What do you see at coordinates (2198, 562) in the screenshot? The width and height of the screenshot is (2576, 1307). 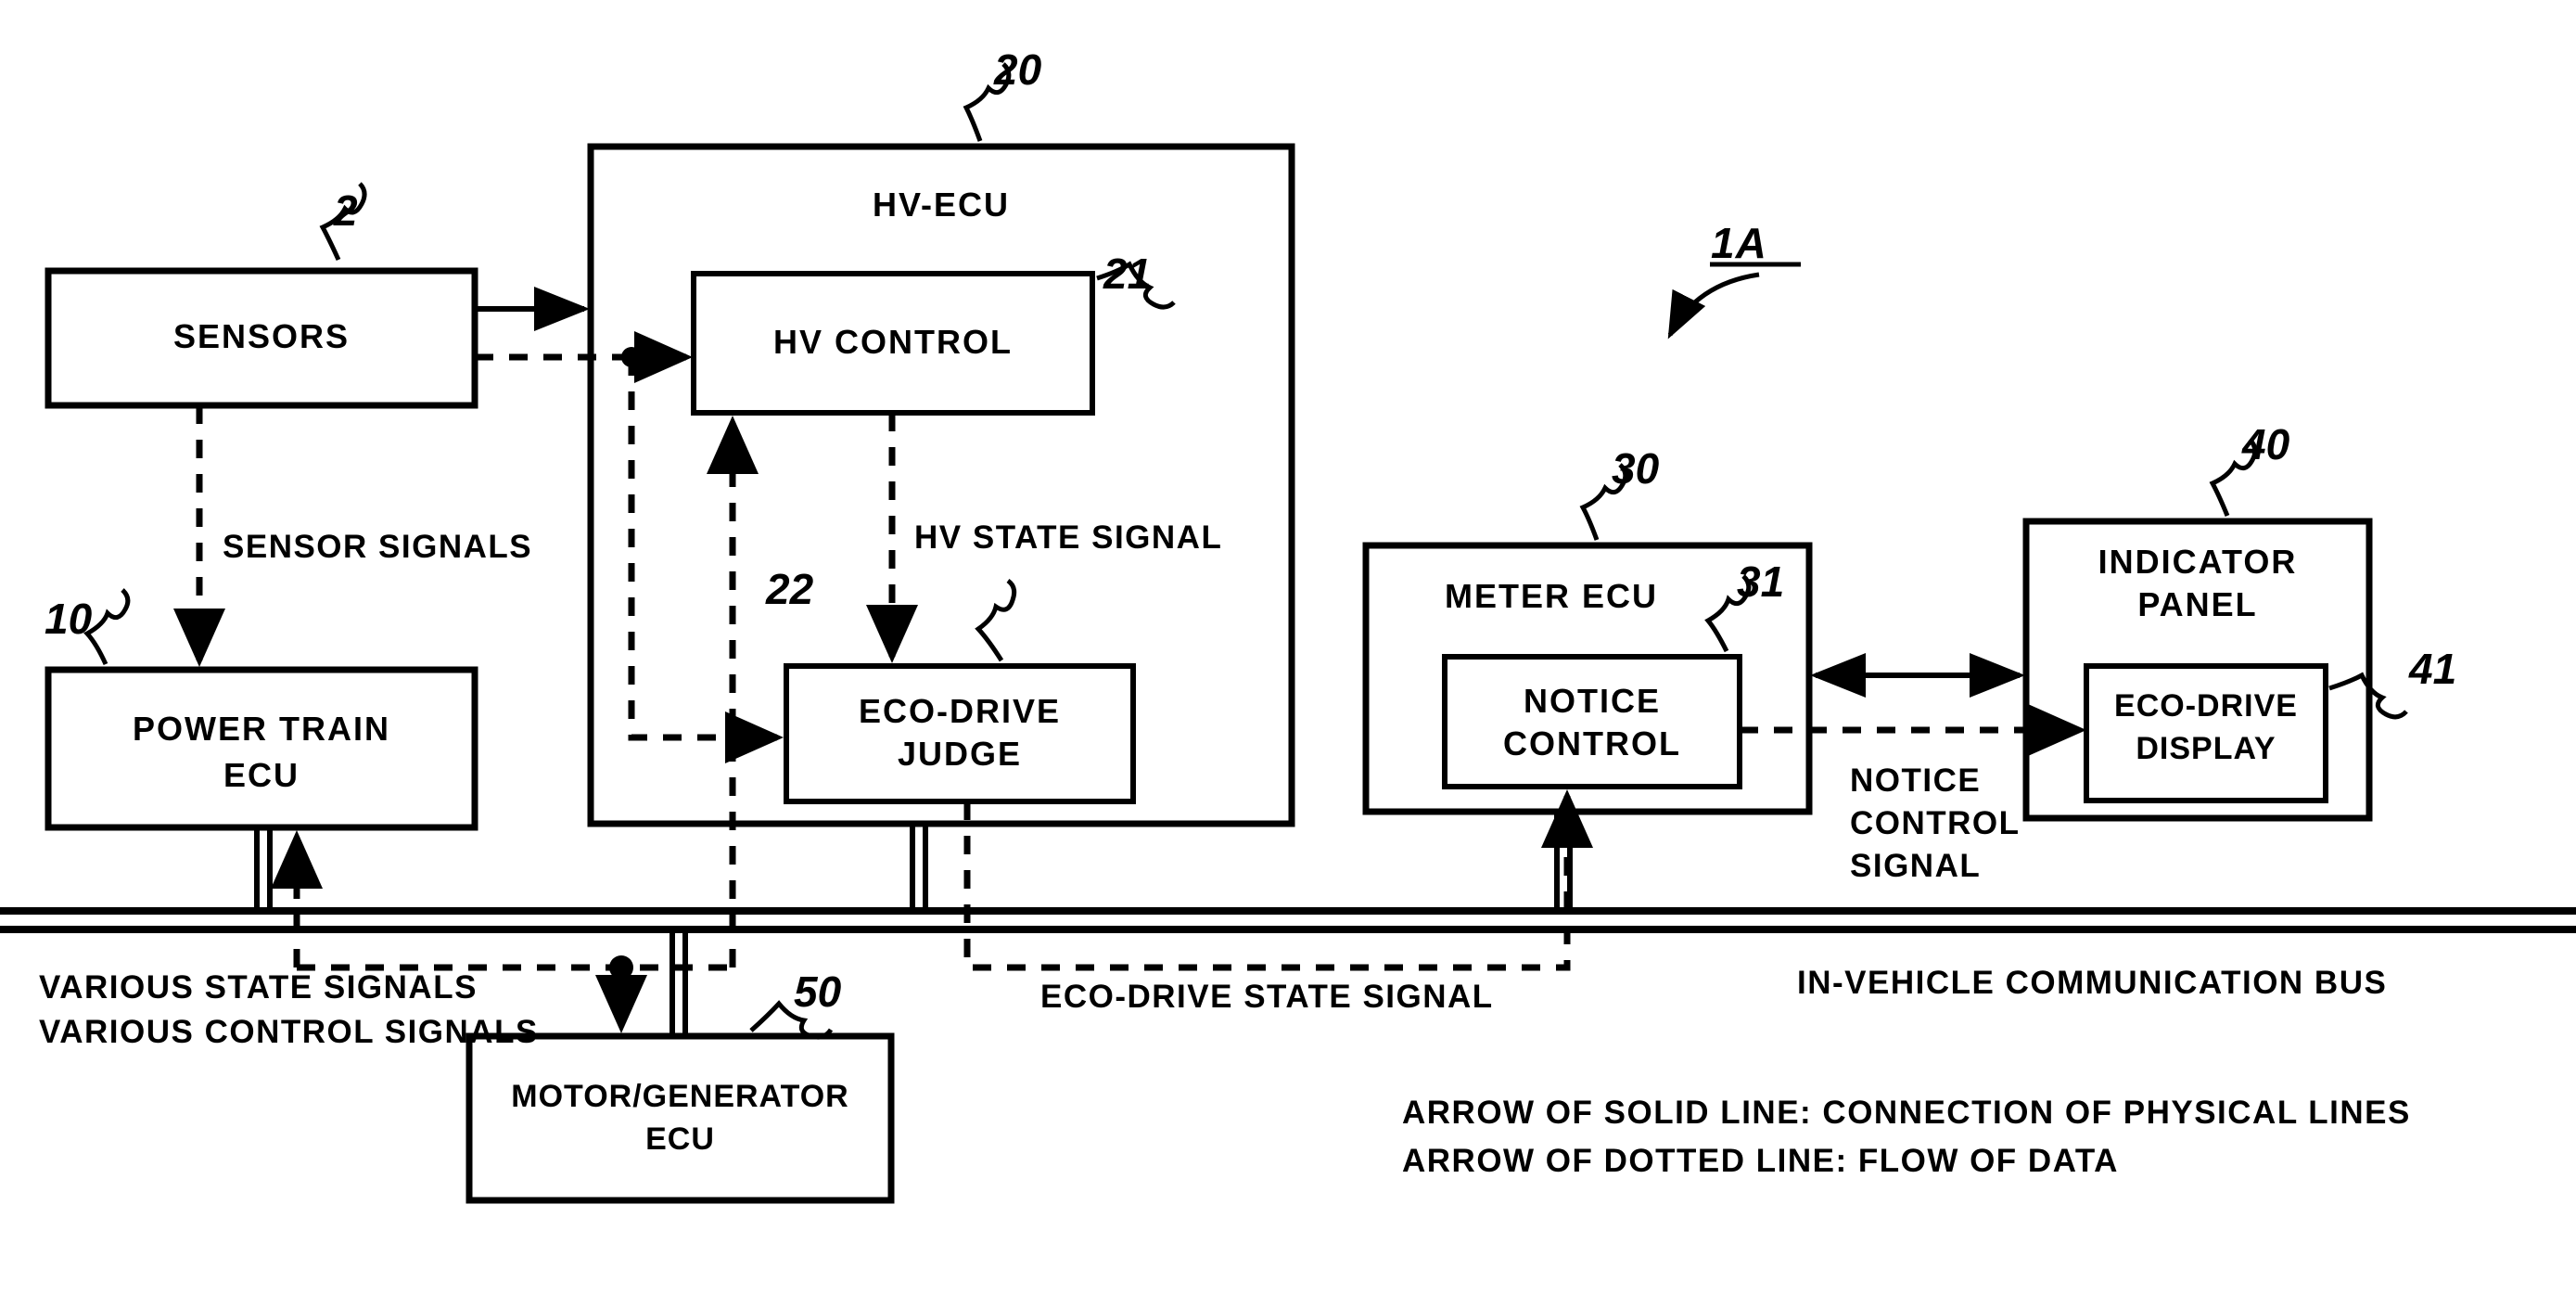 I see `indicator-panel-label-line1: INDICATOR` at bounding box center [2198, 562].